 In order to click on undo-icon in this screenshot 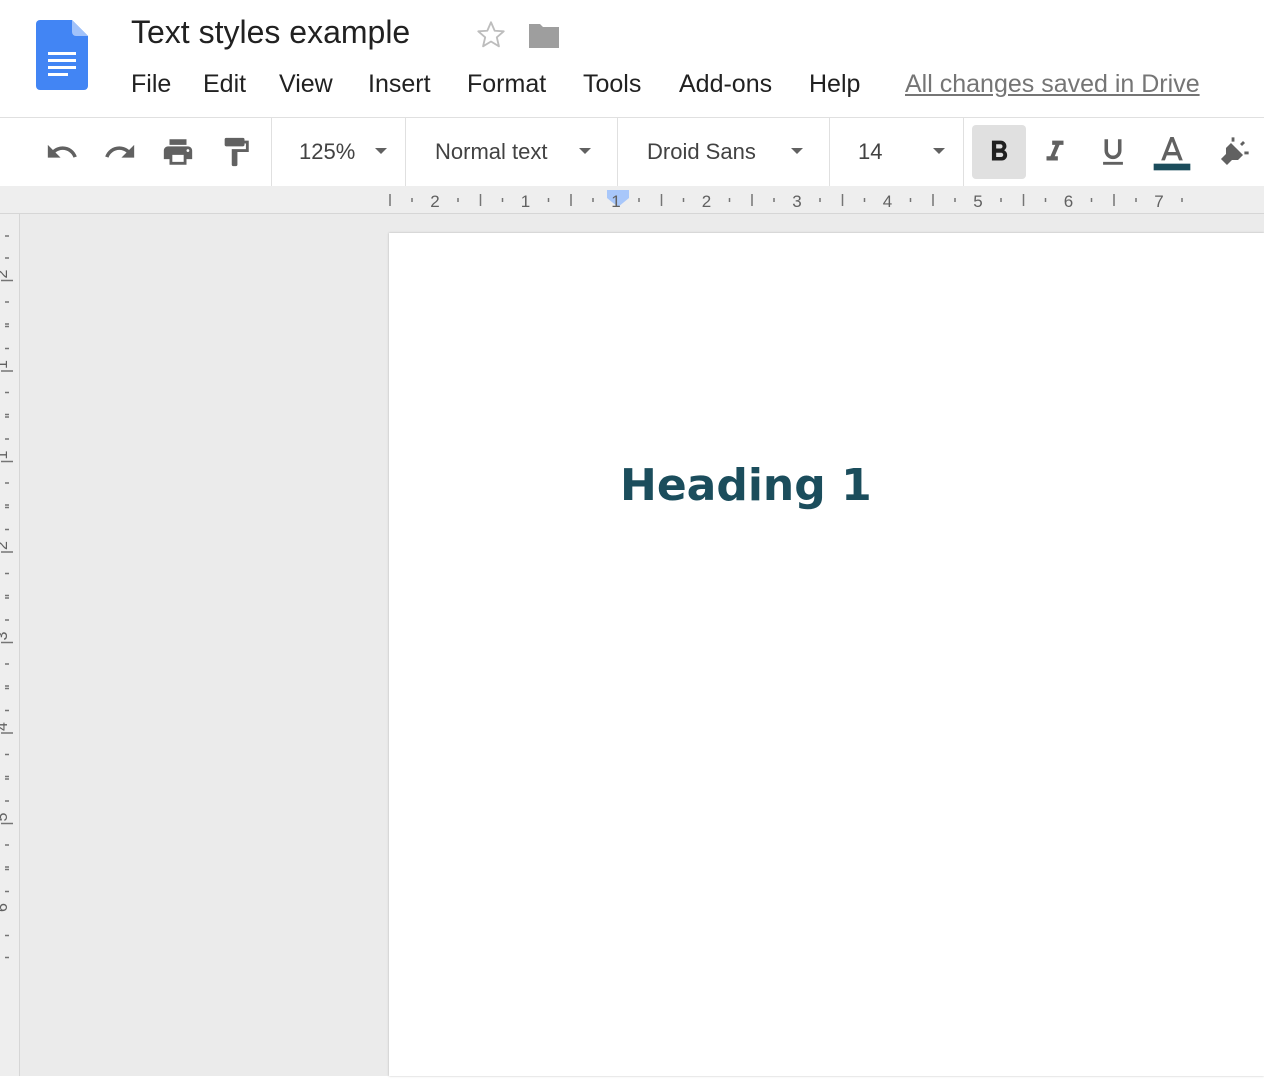, I will do `click(62, 151)`.